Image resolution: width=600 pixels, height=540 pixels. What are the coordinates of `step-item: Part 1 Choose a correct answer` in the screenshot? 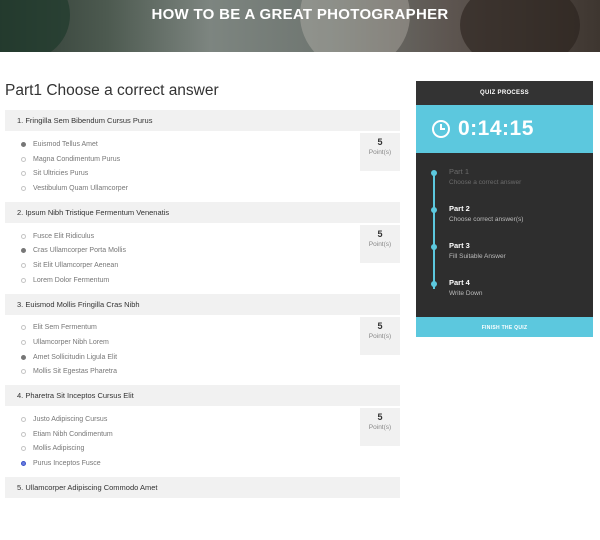 It's located at (504, 185).